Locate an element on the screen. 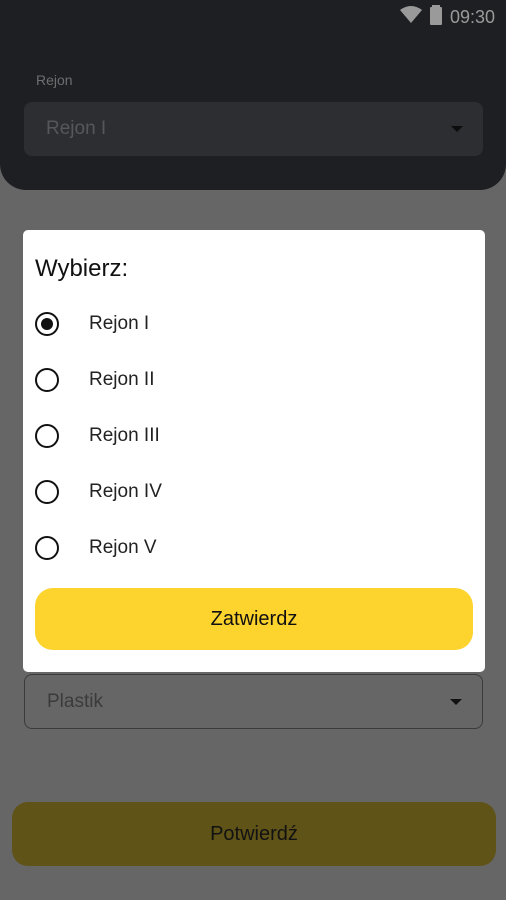 The image size is (506, 900). material-select: Plastik is located at coordinates (253, 701).